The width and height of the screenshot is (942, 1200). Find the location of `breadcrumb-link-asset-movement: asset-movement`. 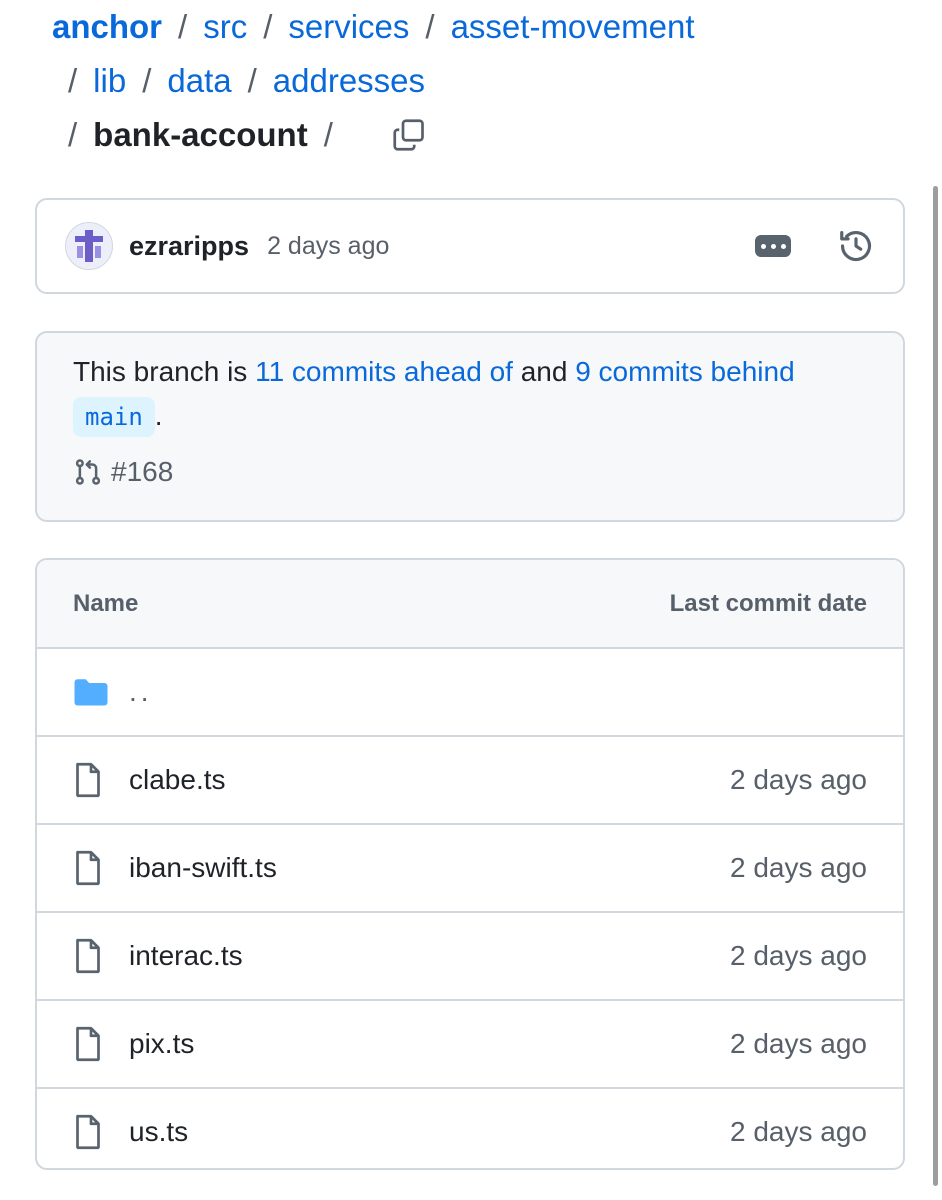

breadcrumb-link-asset-movement: asset-movement is located at coordinates (573, 27).